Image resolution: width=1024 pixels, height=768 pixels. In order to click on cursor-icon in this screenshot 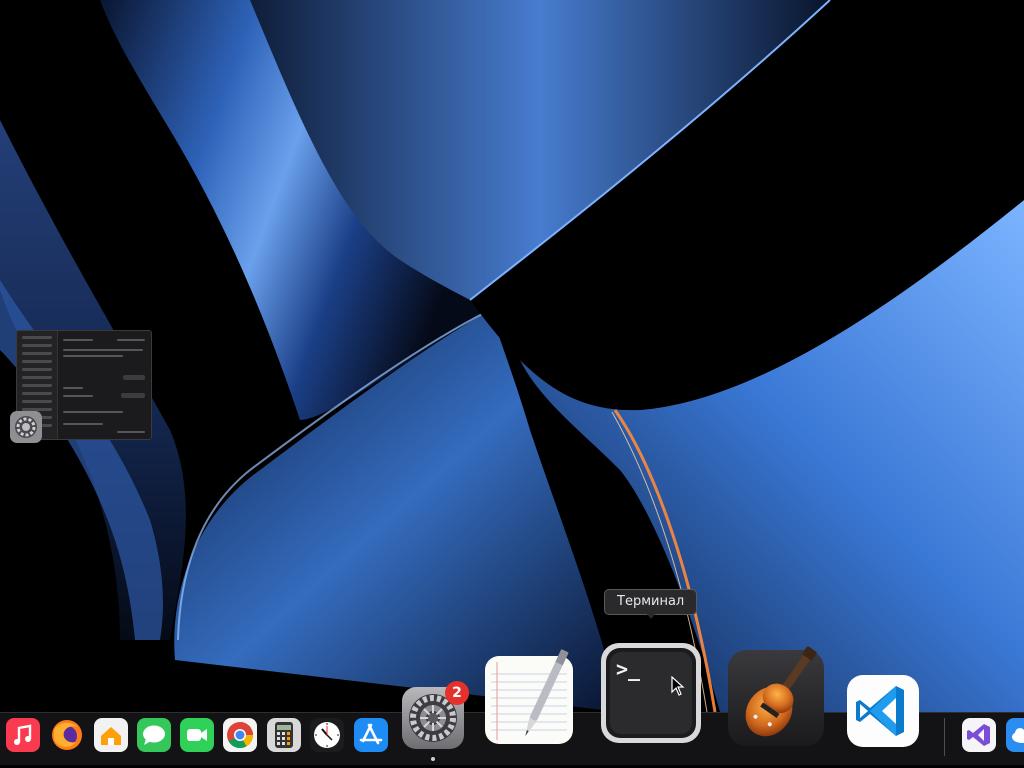, I will do `click(678, 686)`.